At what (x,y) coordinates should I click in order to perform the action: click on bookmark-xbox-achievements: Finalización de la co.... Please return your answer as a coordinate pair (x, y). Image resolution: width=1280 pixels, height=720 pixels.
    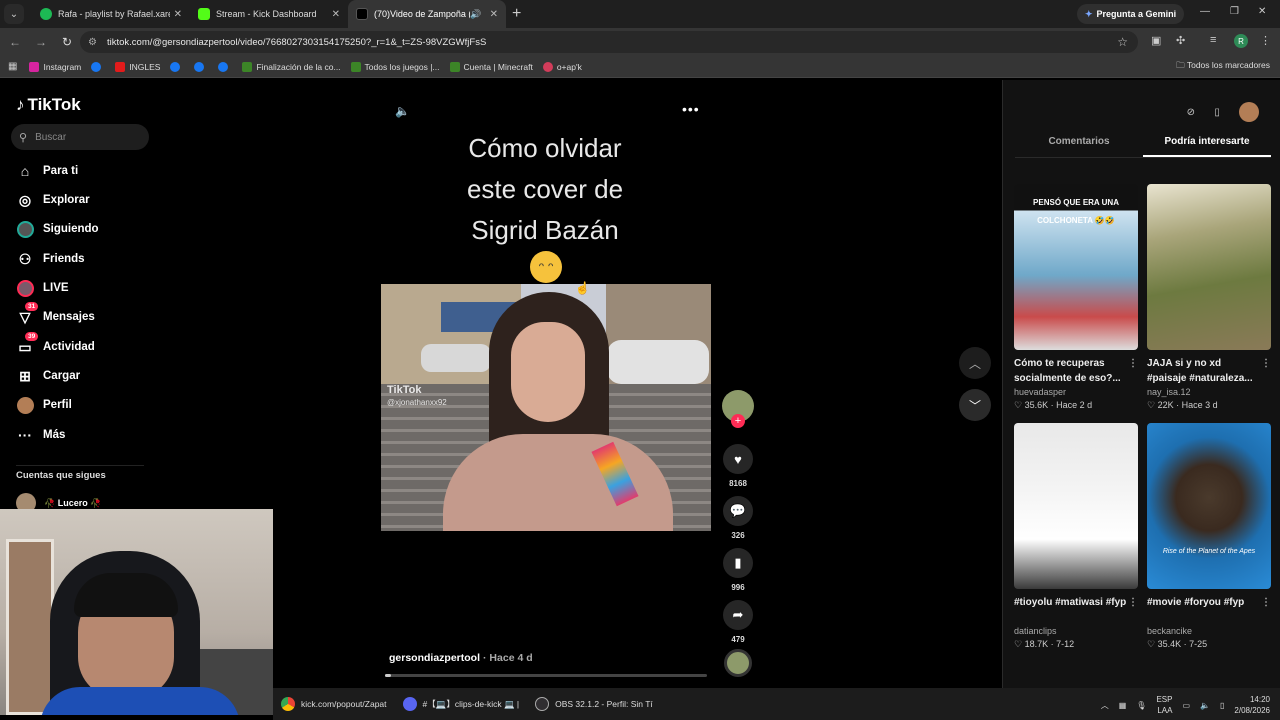
    Looking at the image, I should click on (291, 66).